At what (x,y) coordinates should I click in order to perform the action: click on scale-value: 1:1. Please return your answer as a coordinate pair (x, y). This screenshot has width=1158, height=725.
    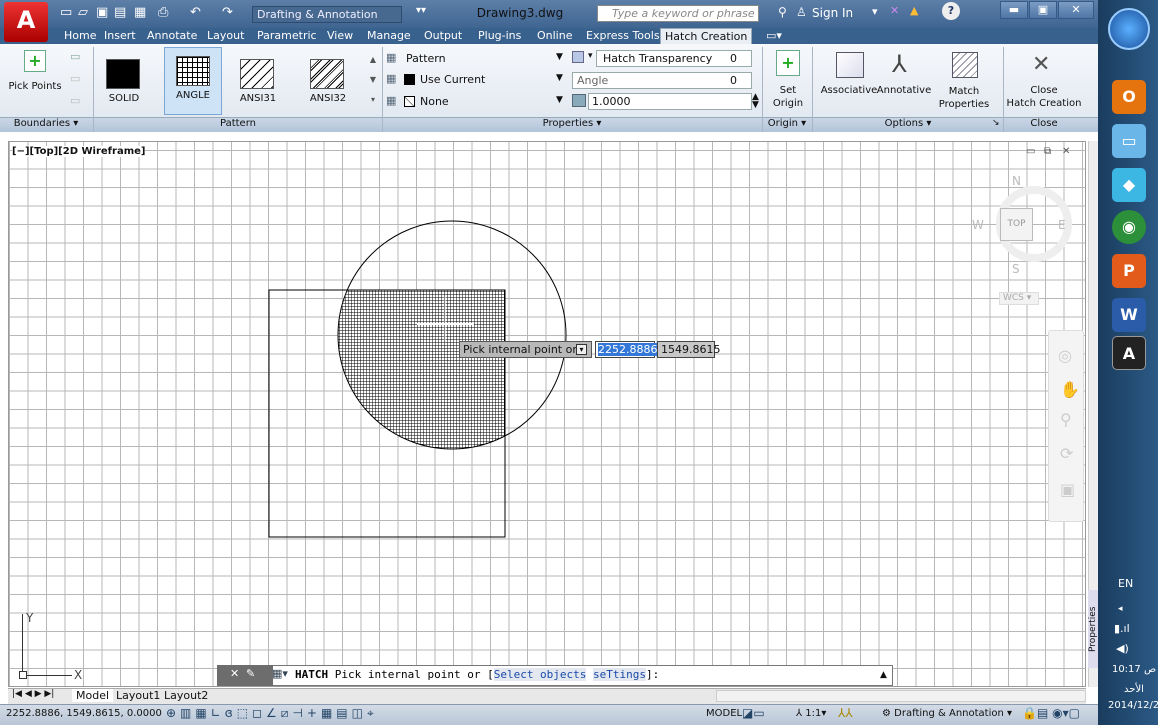
    Looking at the image, I should click on (813, 713).